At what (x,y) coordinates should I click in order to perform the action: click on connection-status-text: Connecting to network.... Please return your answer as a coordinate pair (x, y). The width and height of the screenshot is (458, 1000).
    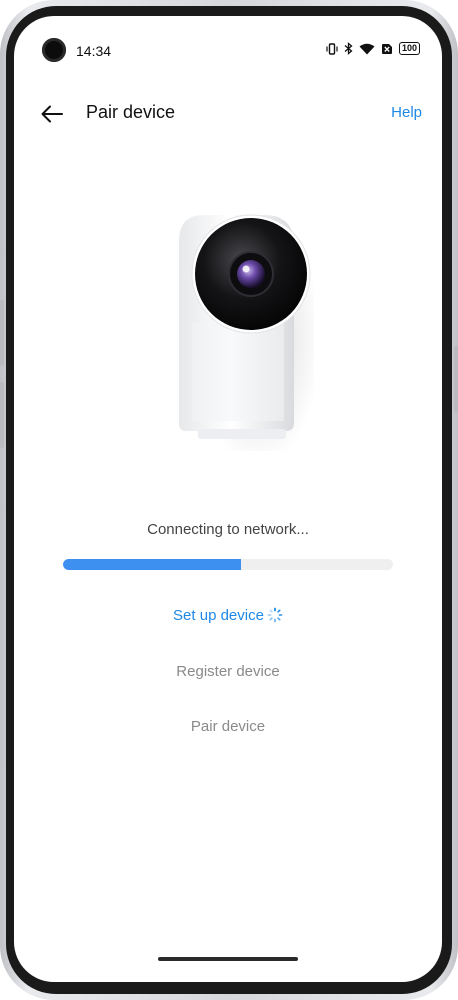
    Looking at the image, I should click on (228, 529).